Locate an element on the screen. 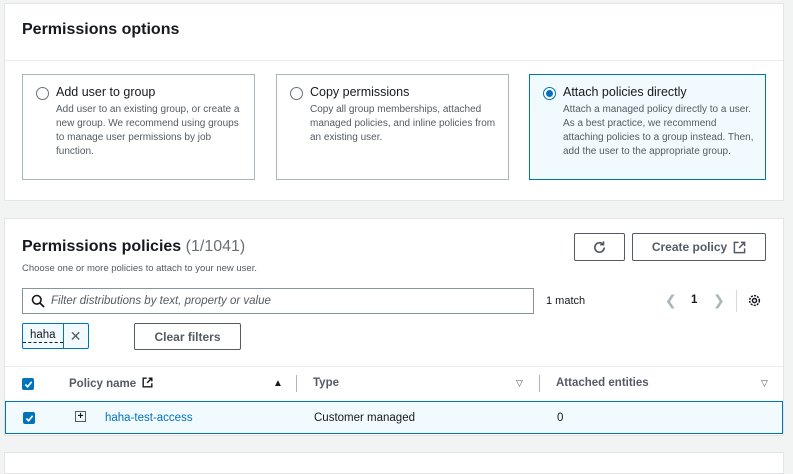 Image resolution: width=793 pixels, height=474 pixels. column-header-policy-name: Policy name is located at coordinates (111, 383).